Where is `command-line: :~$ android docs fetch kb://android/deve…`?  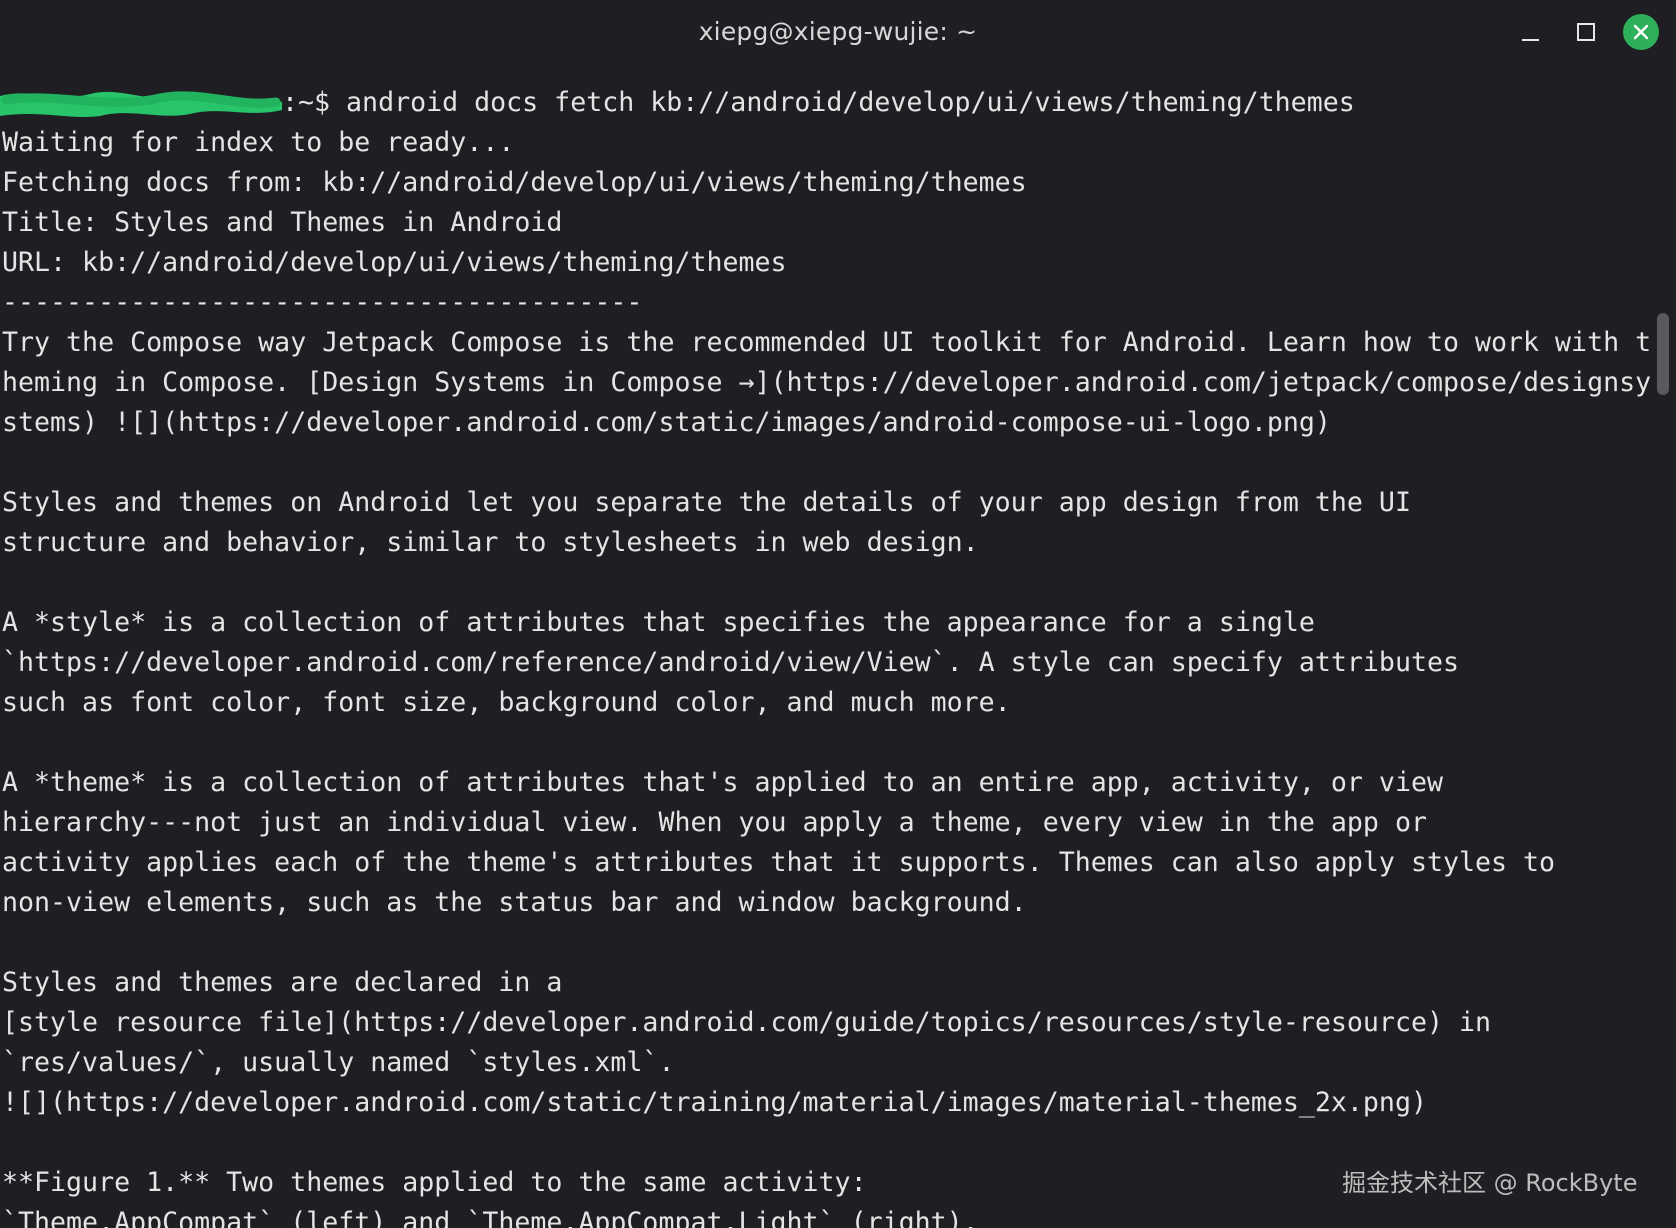 command-line: :~$ android docs fetch kb://android/deve… is located at coordinates (818, 103).